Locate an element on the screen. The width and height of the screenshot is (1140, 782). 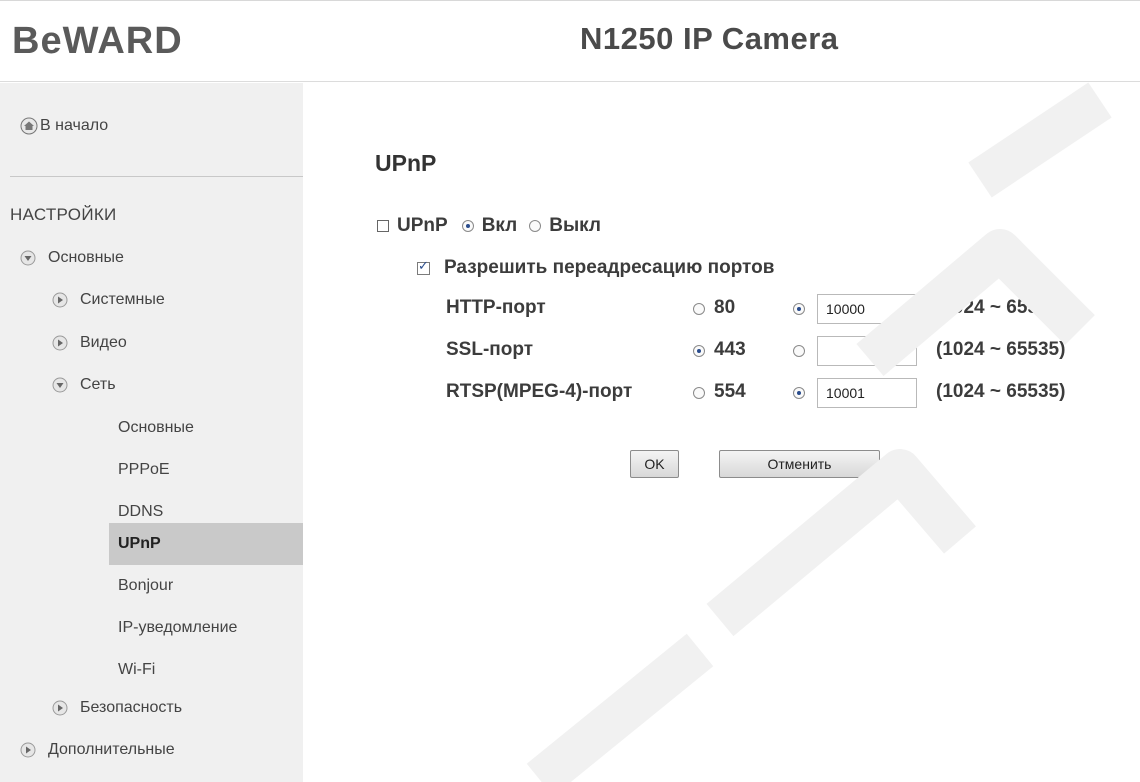
ok-button: OK is located at coordinates (654, 464).